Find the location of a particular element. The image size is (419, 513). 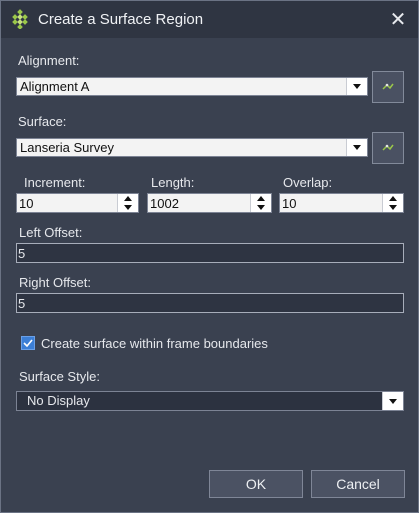

length-down-button is located at coordinates (261, 207).